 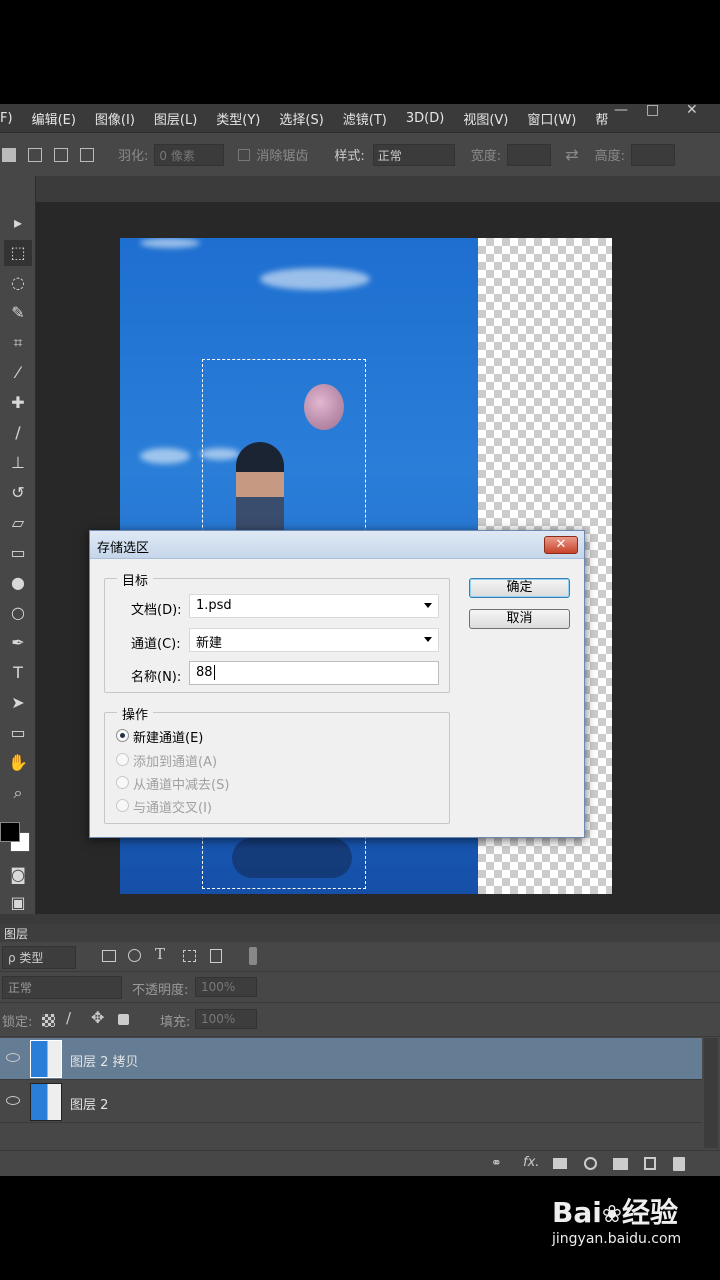 What do you see at coordinates (652, 154) in the screenshot?
I see `height-input` at bounding box center [652, 154].